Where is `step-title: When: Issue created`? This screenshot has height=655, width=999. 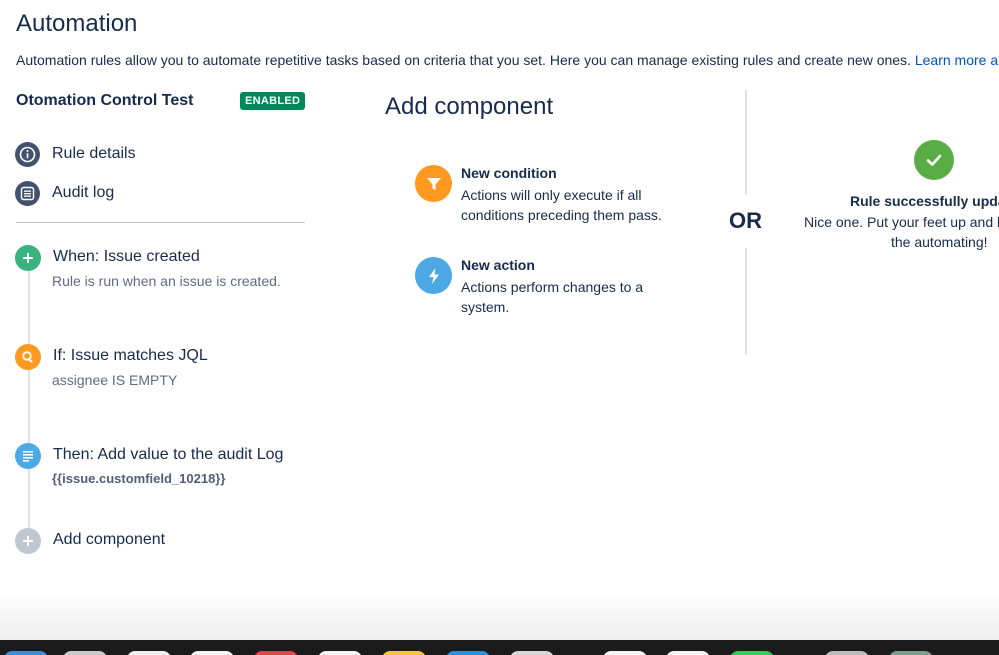
step-title: When: Issue created is located at coordinates (126, 256).